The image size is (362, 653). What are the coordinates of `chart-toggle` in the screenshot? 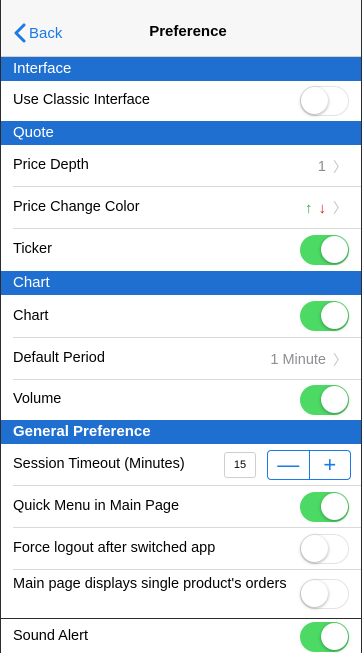 It's located at (324, 316).